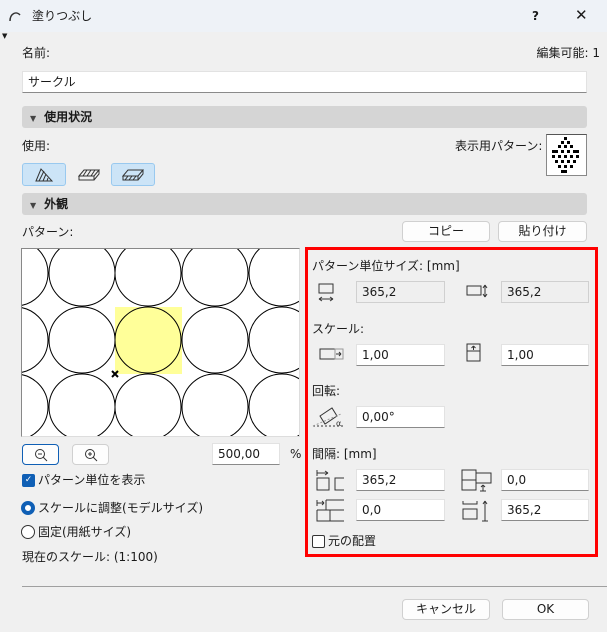 The width and height of the screenshot is (607, 632). I want to click on cut-fill-button, so click(44, 174).